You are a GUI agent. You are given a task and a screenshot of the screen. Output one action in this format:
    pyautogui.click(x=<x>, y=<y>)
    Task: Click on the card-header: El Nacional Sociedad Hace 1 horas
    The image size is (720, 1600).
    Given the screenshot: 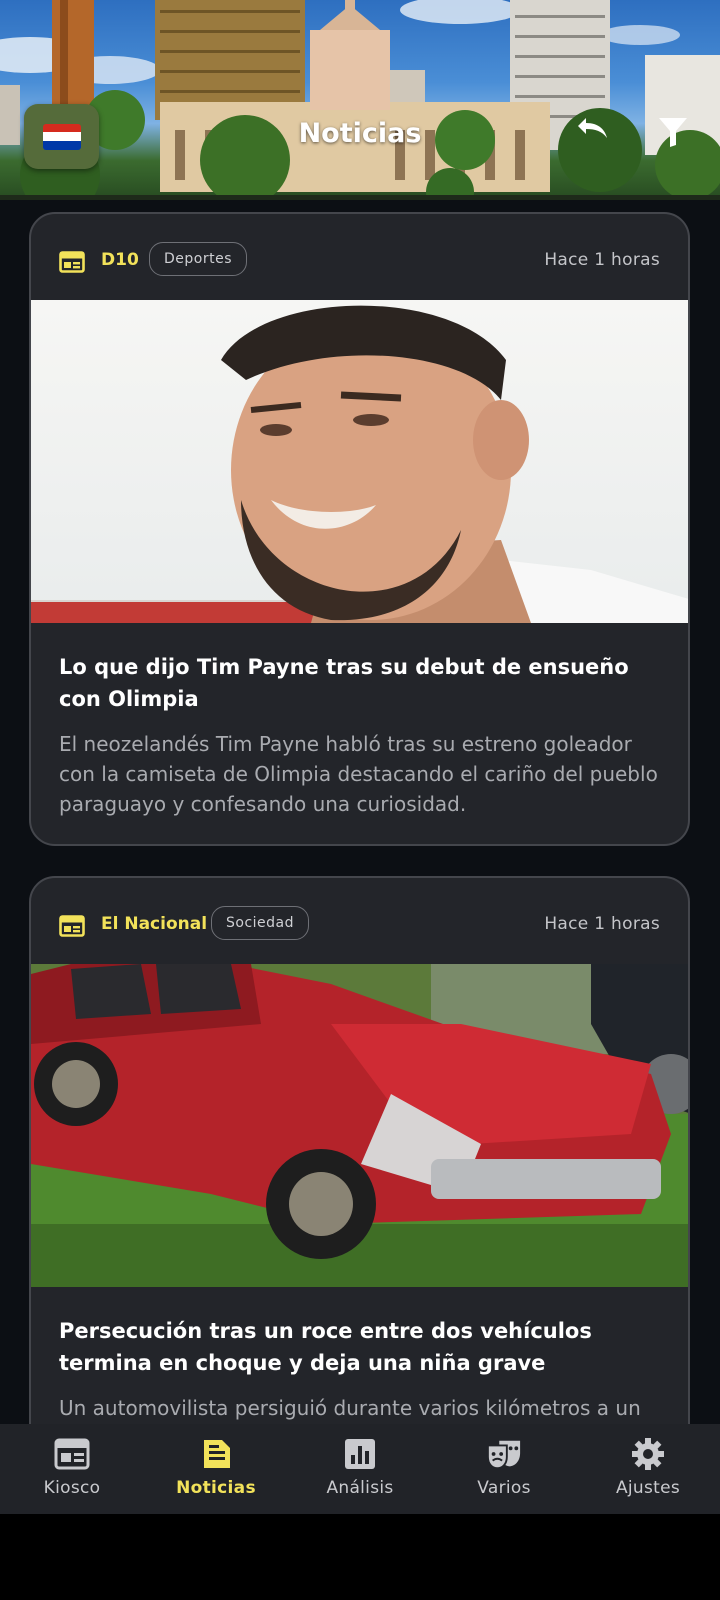 What is the action you would take?
    pyautogui.click(x=359, y=921)
    